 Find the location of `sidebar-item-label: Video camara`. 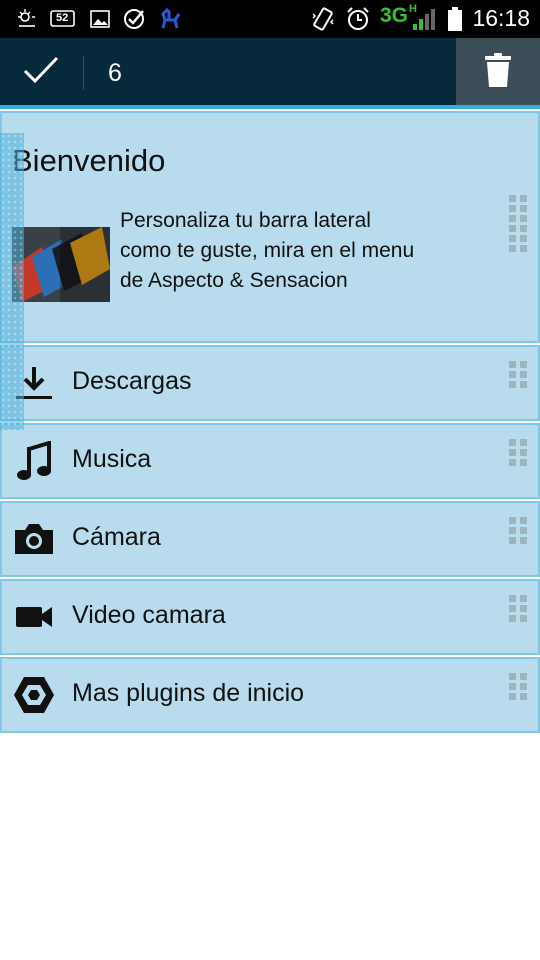

sidebar-item-label: Video camara is located at coordinates (149, 615).